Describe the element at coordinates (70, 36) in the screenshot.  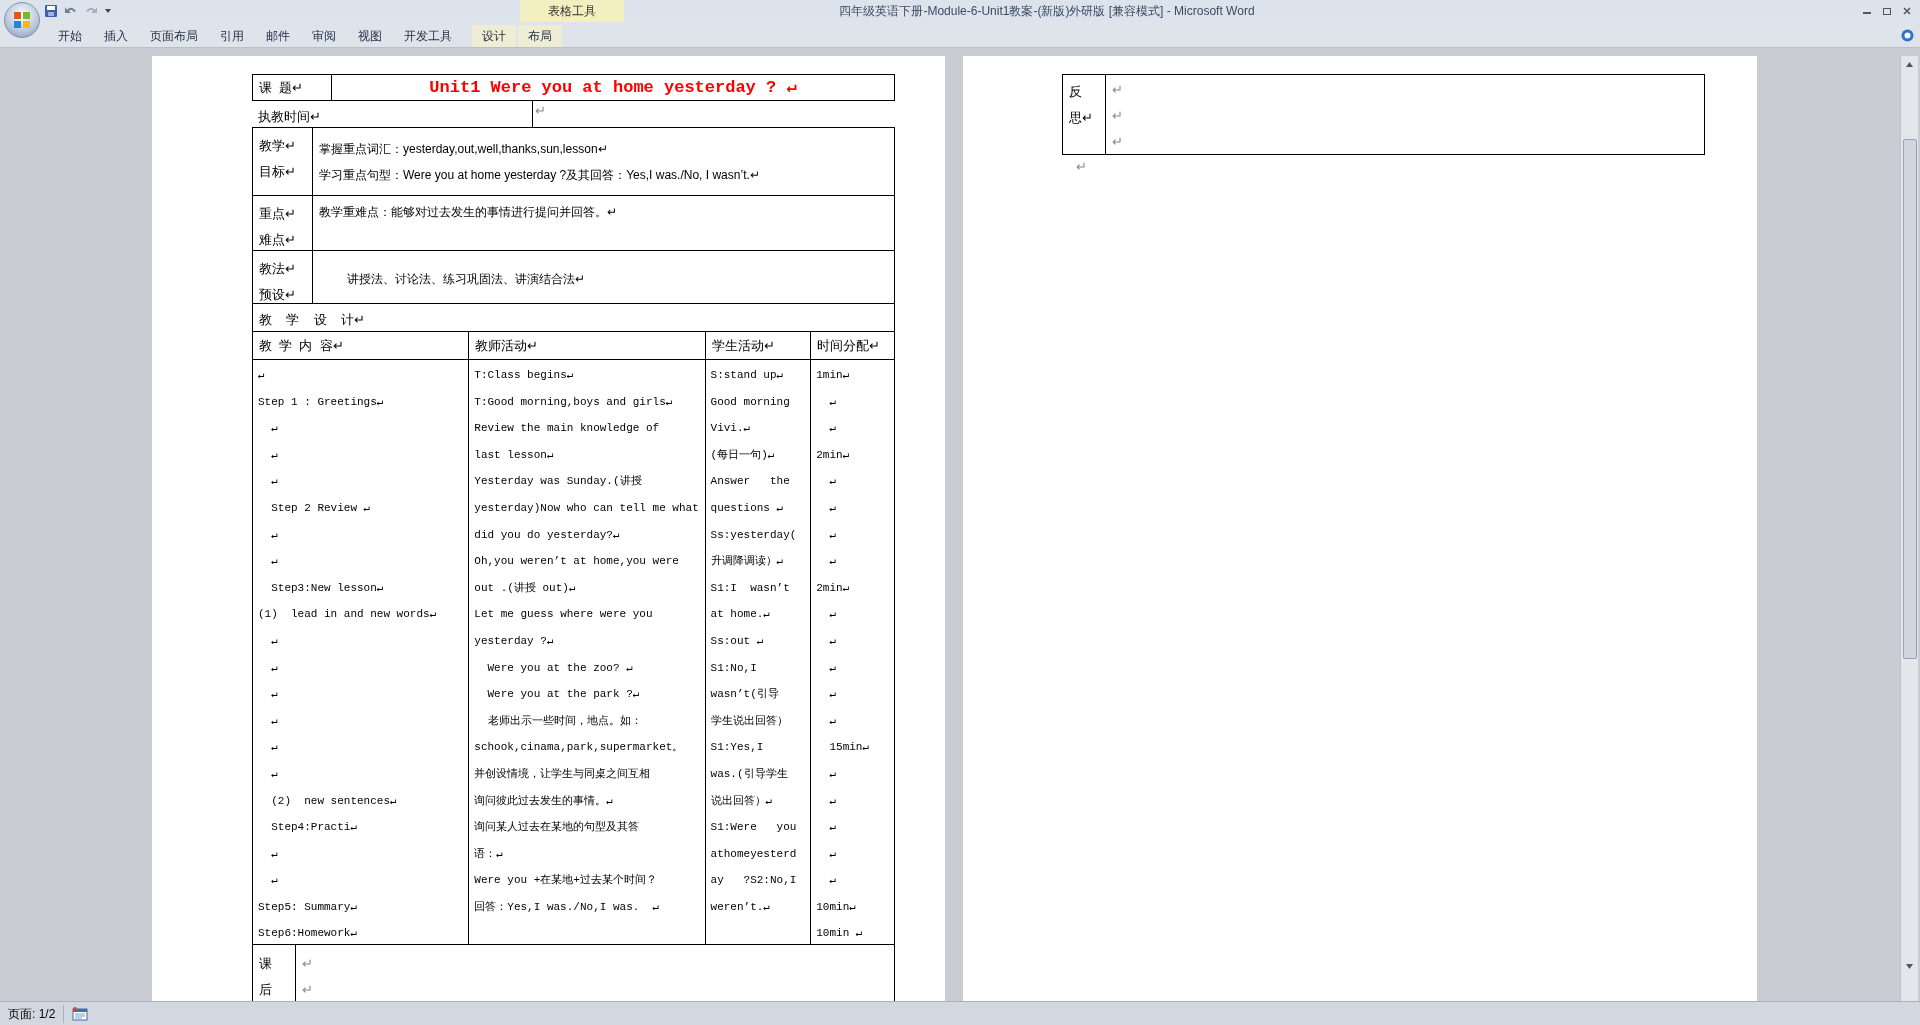
I see `ribbon-tab: 开始` at that location.